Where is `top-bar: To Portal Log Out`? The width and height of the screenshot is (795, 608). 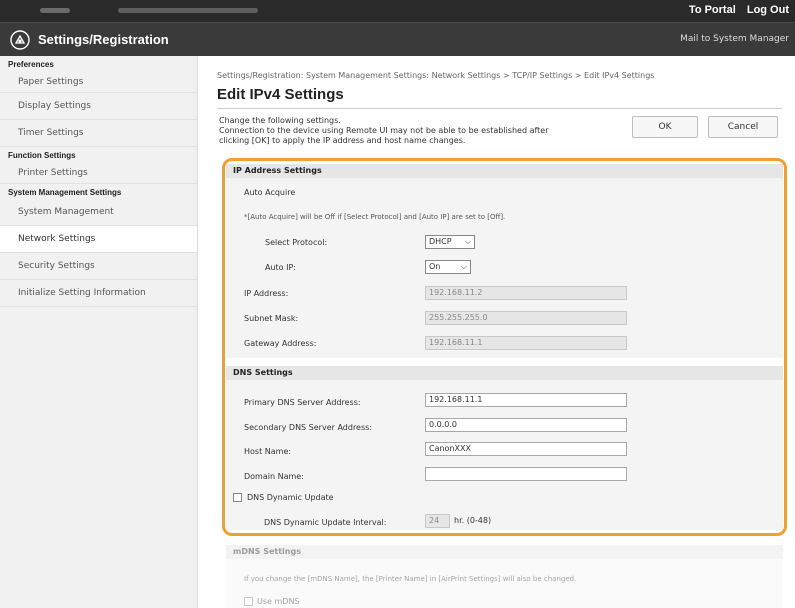 top-bar: To Portal Log Out is located at coordinates (397, 11).